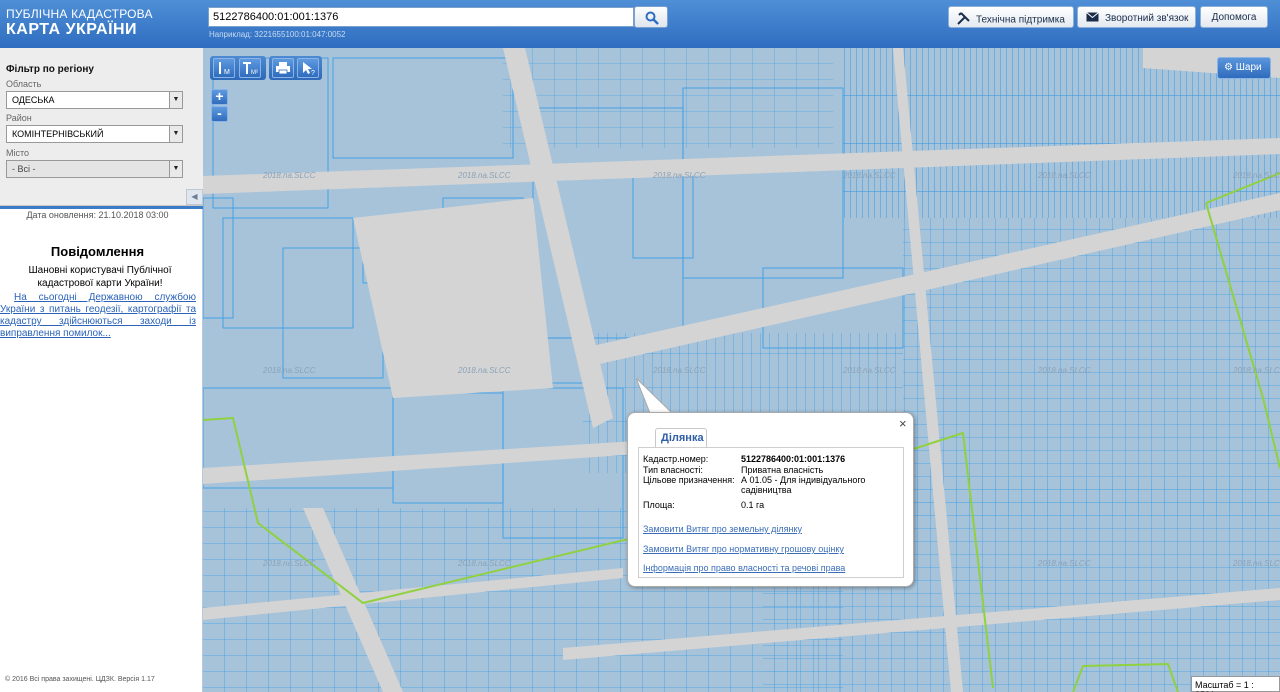 Image resolution: width=1280 pixels, height=692 pixels. What do you see at coordinates (722, 529) in the screenshot?
I see `order-land-extract-link: Замовити Витяг про земельну ділянку` at bounding box center [722, 529].